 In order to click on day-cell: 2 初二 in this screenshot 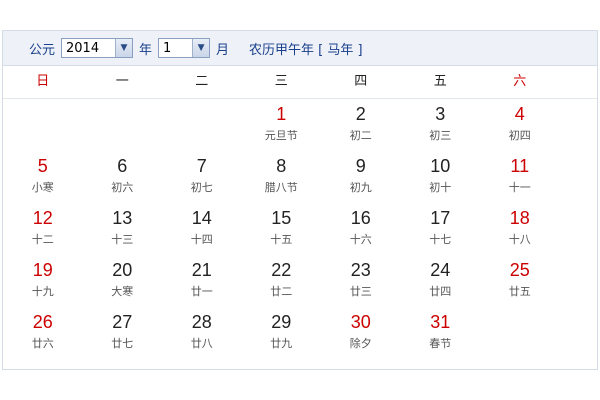, I will do `click(361, 125)`.